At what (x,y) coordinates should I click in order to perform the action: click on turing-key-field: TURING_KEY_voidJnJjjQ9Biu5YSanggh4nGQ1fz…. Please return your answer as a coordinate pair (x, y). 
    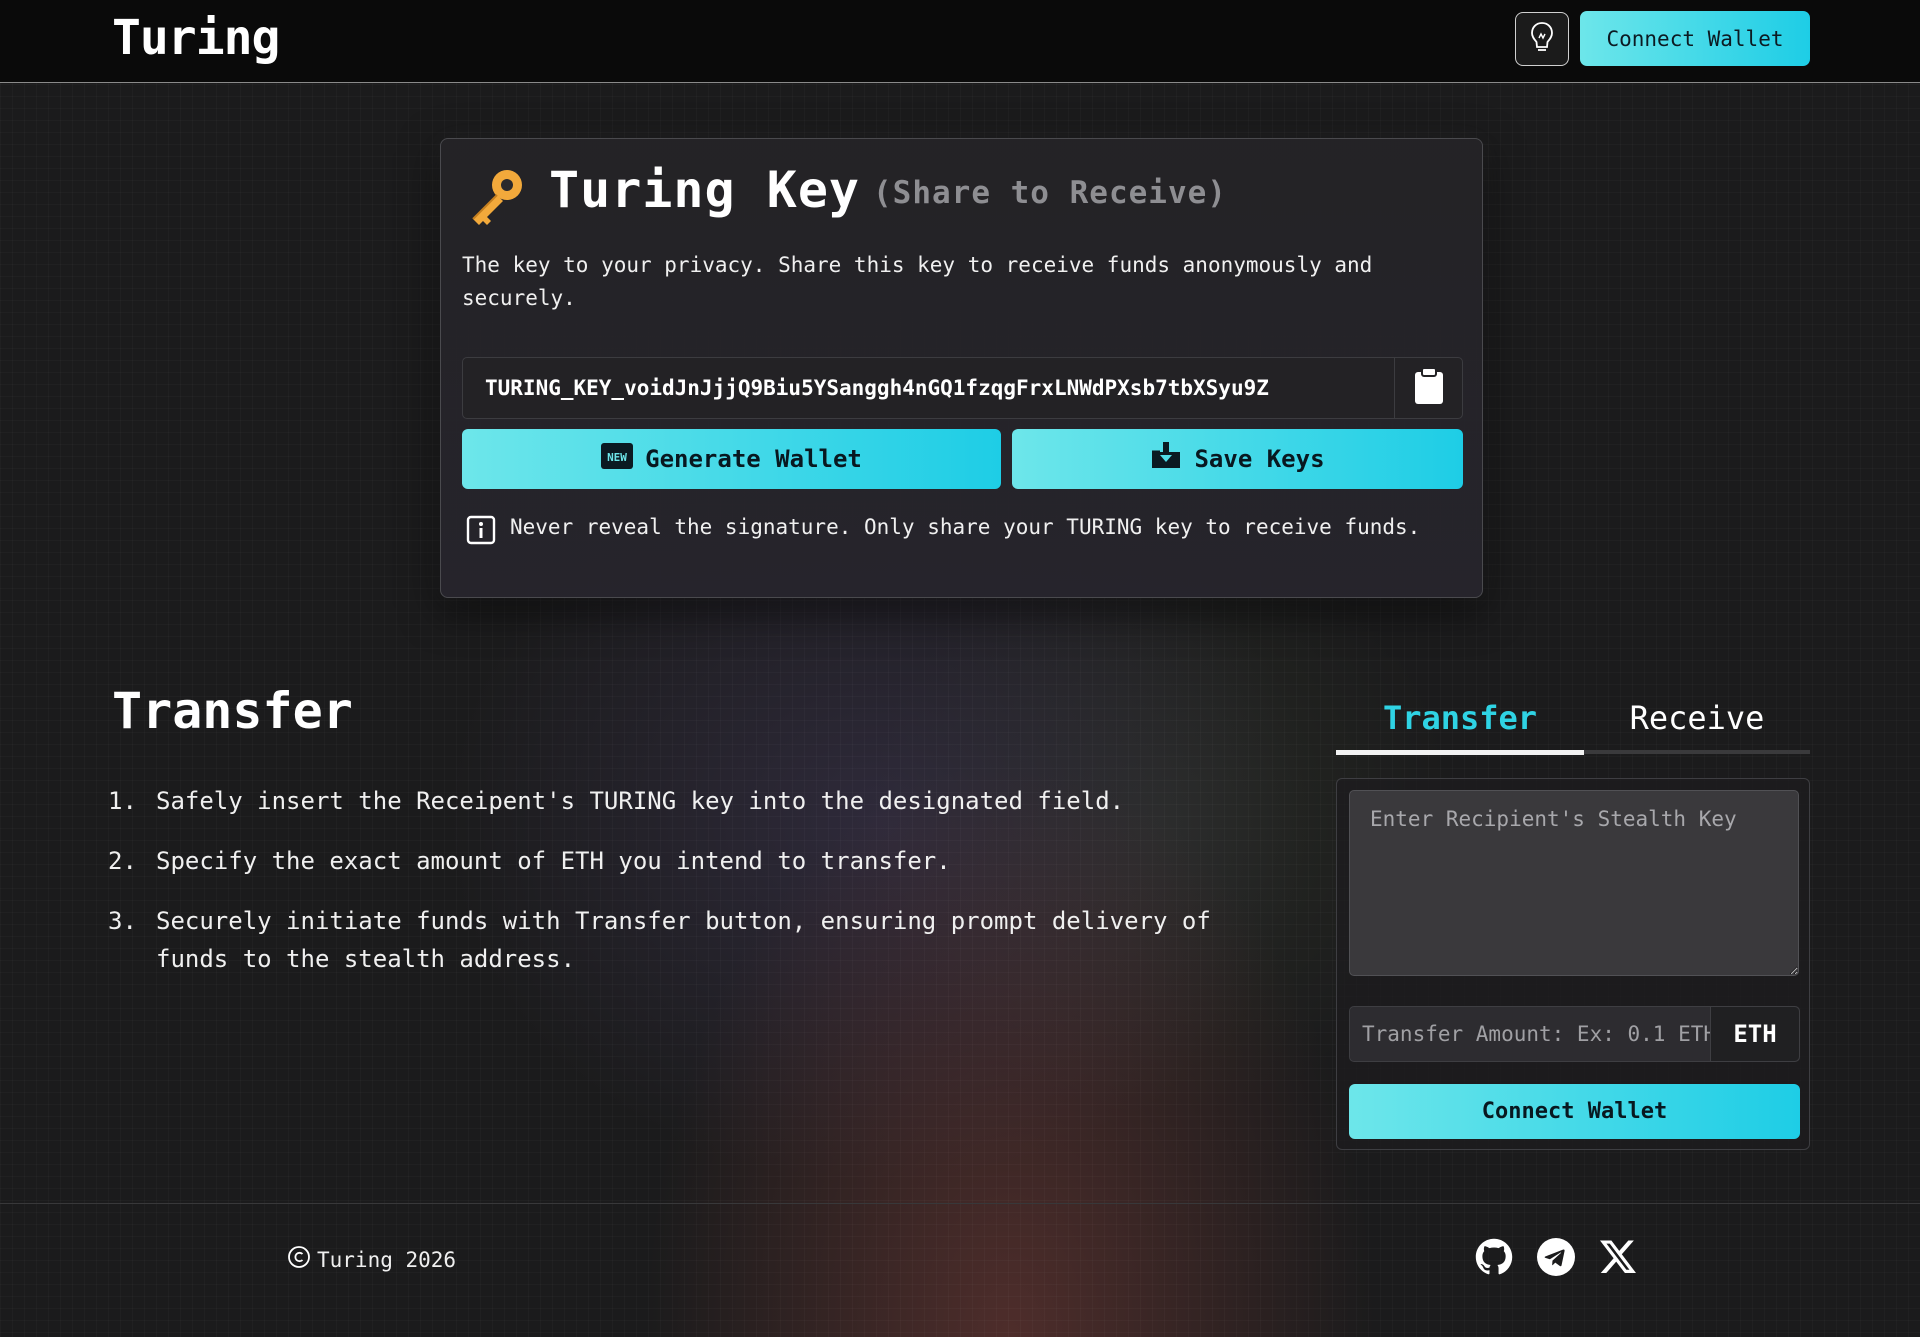
    Looking at the image, I should click on (962, 388).